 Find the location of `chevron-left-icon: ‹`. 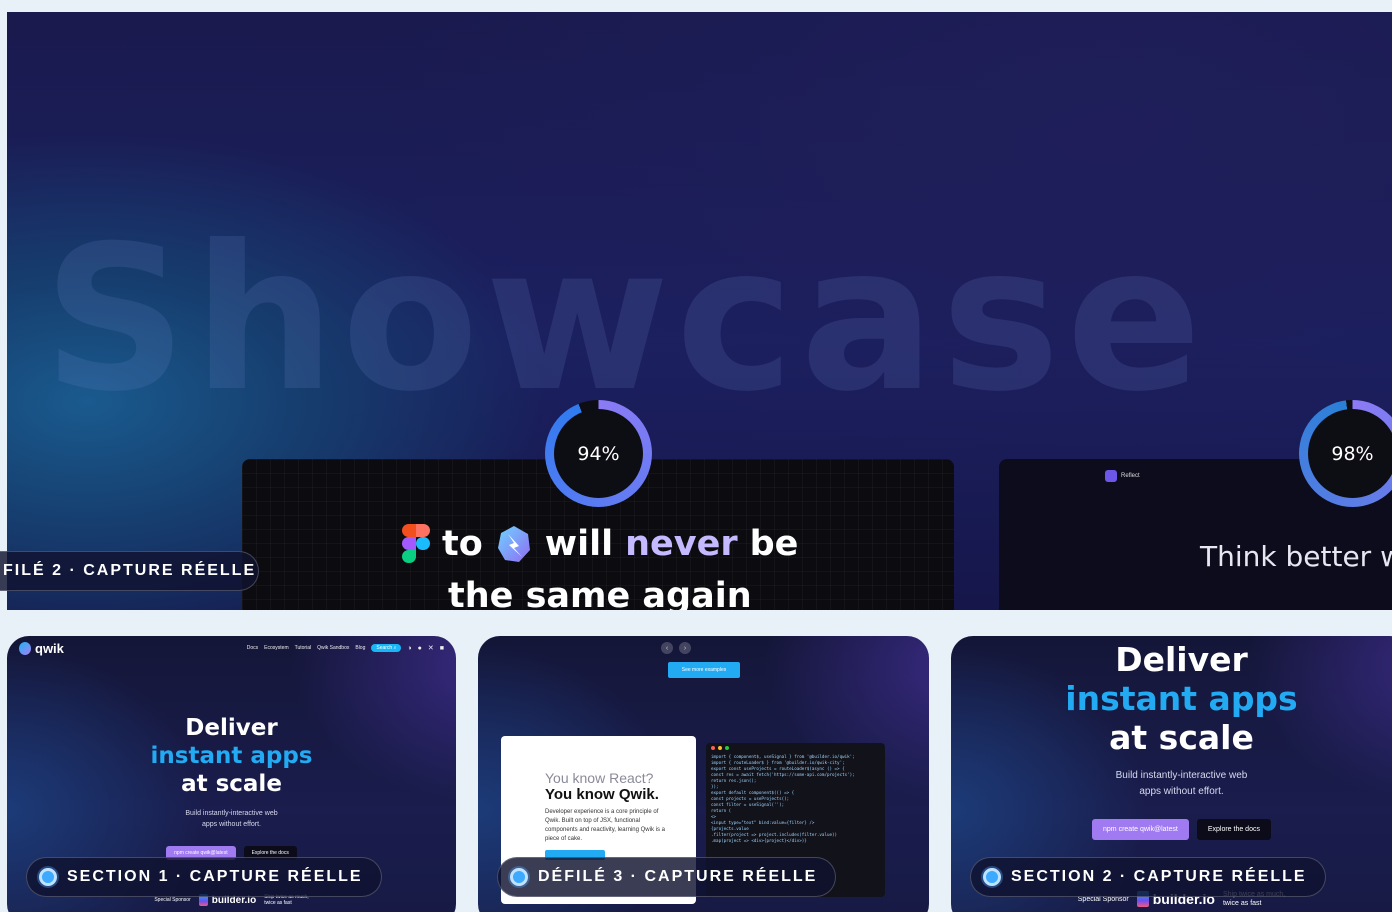

chevron-left-icon: ‹ is located at coordinates (667, 648).